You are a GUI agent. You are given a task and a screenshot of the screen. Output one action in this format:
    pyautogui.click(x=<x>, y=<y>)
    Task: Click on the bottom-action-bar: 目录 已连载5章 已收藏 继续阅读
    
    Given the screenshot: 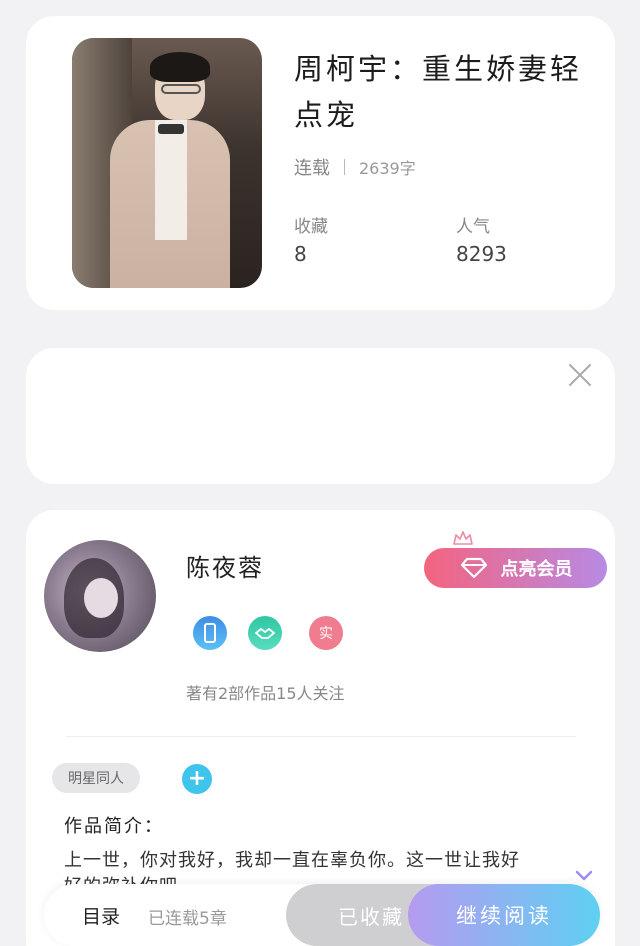 What is the action you would take?
    pyautogui.click(x=322, y=915)
    